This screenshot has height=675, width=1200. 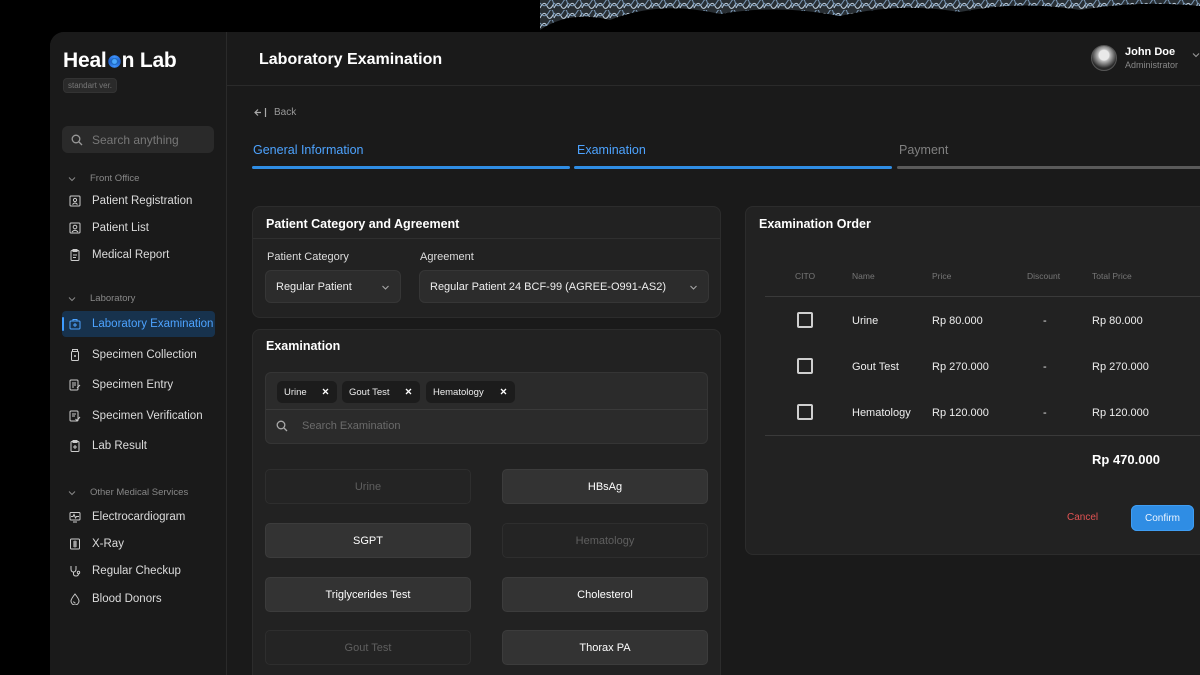 I want to click on back-button: Back, so click(x=275, y=112).